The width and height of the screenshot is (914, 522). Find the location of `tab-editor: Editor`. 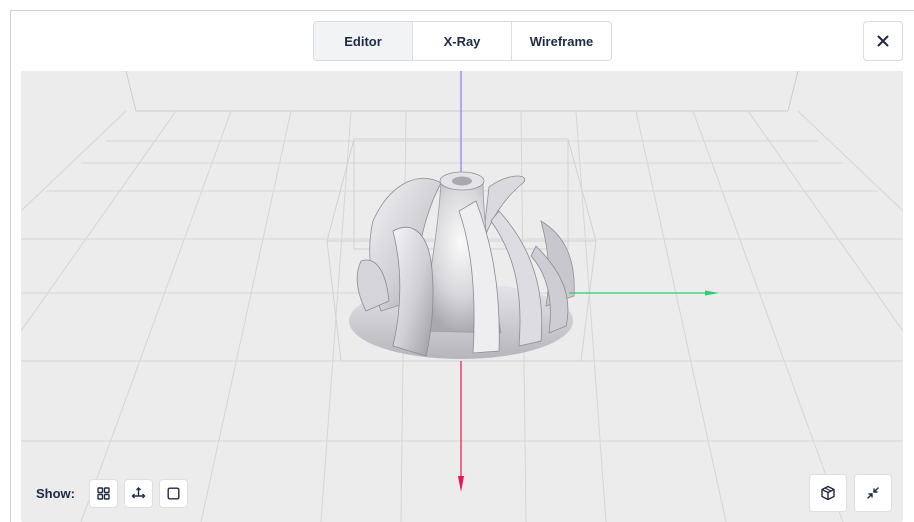

tab-editor: Editor is located at coordinates (363, 41).